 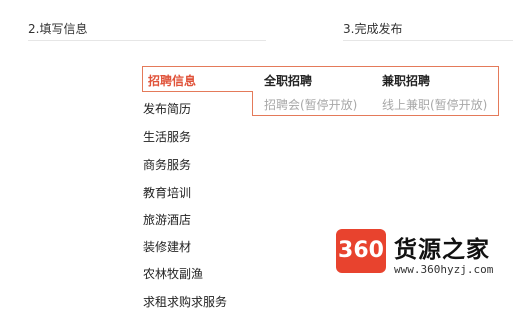 I want to click on category-item-agriculture: 农林牧副渔, so click(x=173, y=273).